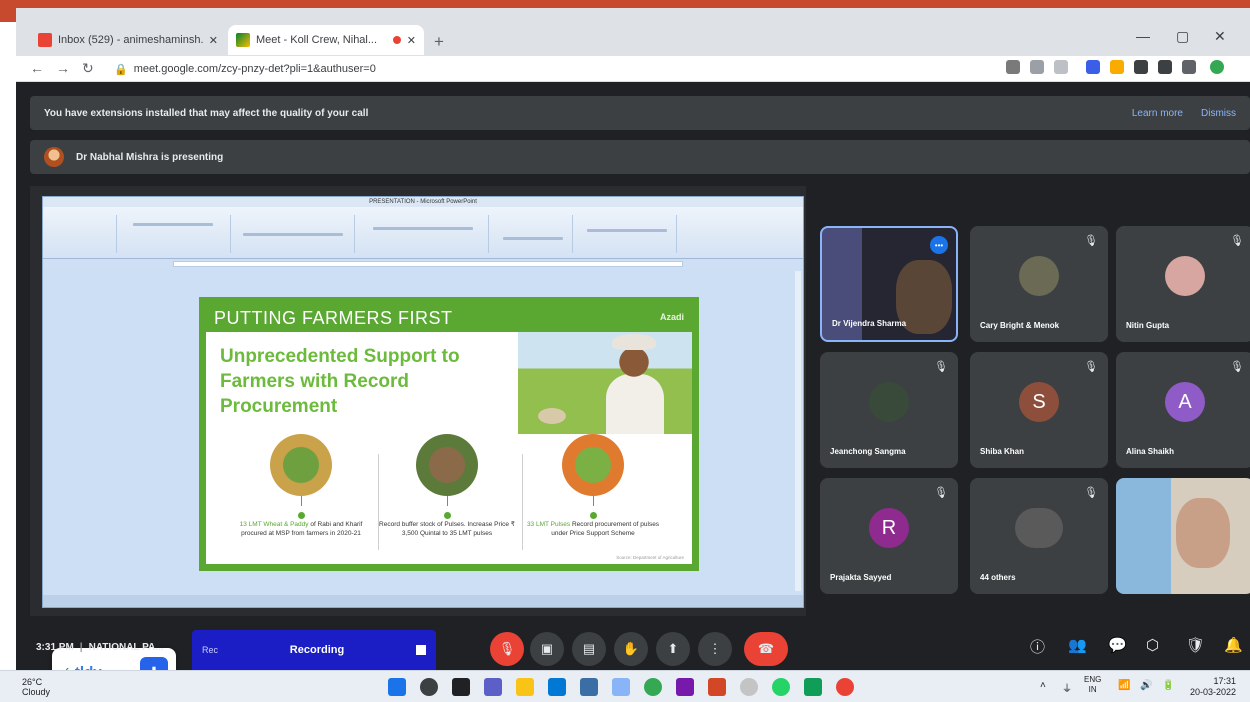  Describe the element at coordinates (55, 647) in the screenshot. I see `meeting-time: 3:31 PM` at that location.